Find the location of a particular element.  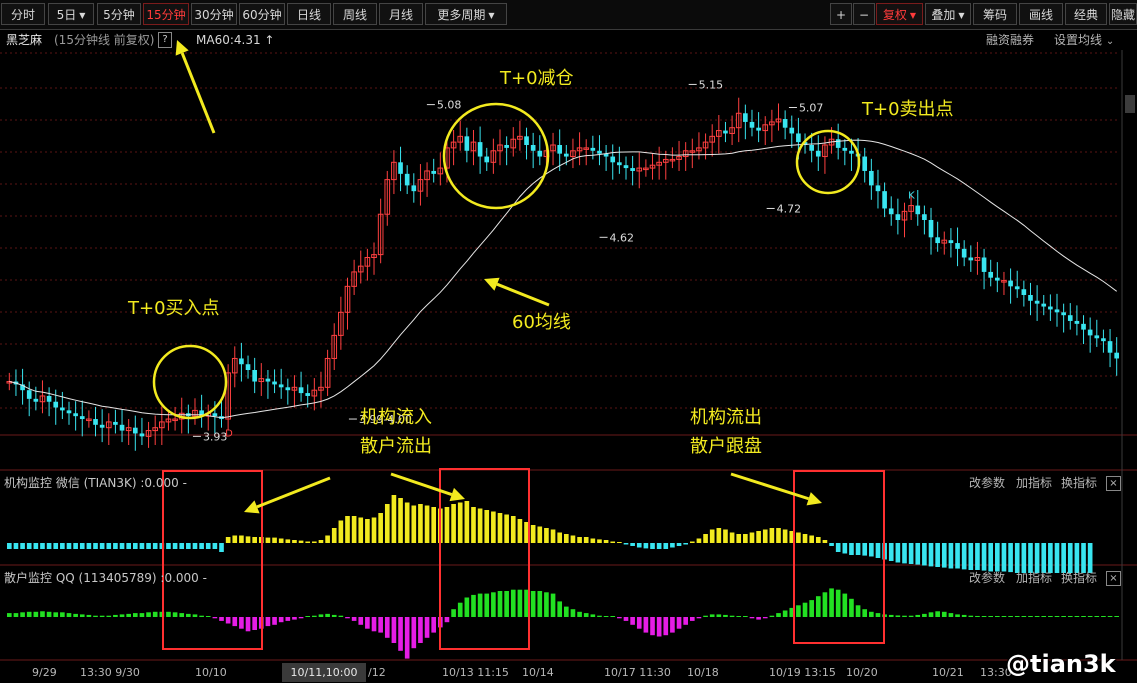

retail-add-indicator-button: 加指标 is located at coordinates (1034, 578).